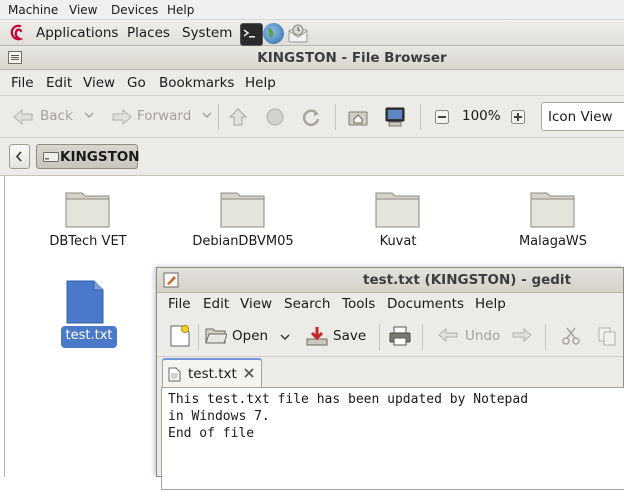 This screenshot has width=624, height=490. What do you see at coordinates (216, 338) in the screenshot?
I see `open-folder-icon` at bounding box center [216, 338].